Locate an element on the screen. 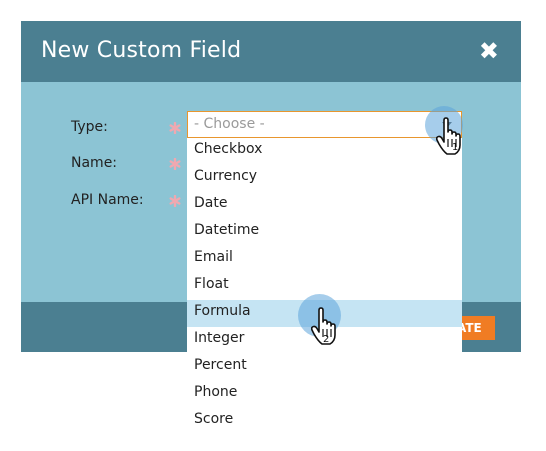 Image resolution: width=546 pixels, height=451 pixels. option-phone: Phone is located at coordinates (324, 394).